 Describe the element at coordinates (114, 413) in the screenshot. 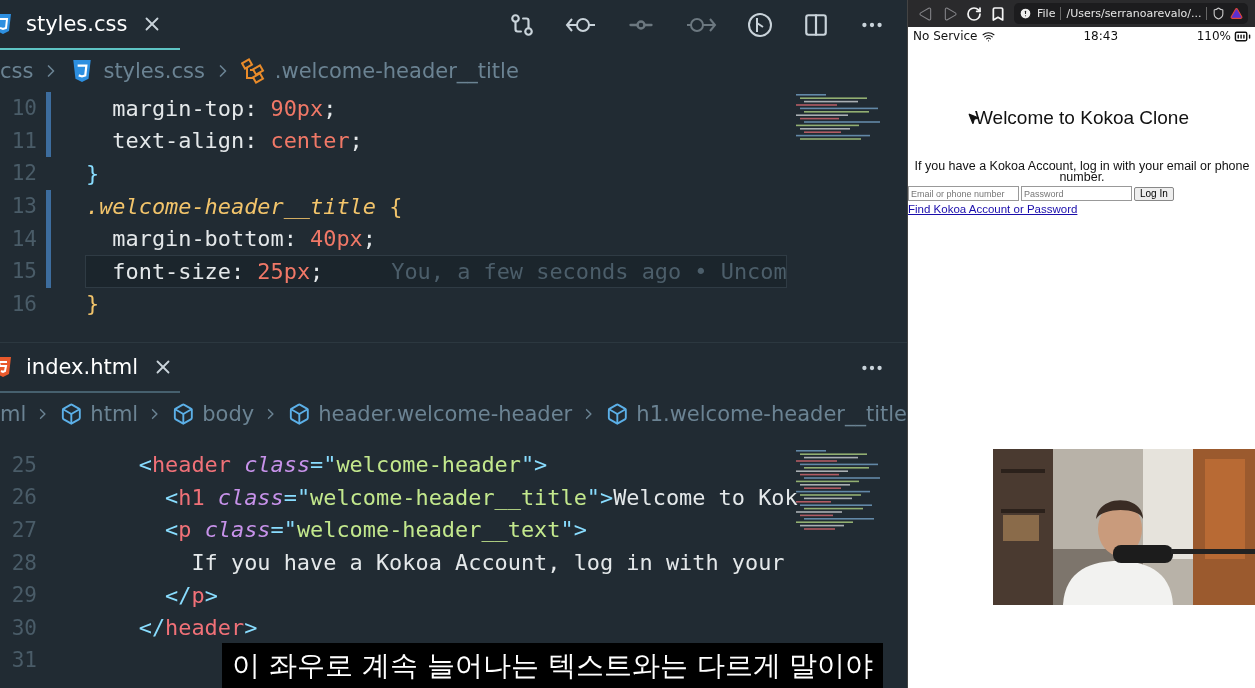

I see `breadcrumb-item: html` at that location.